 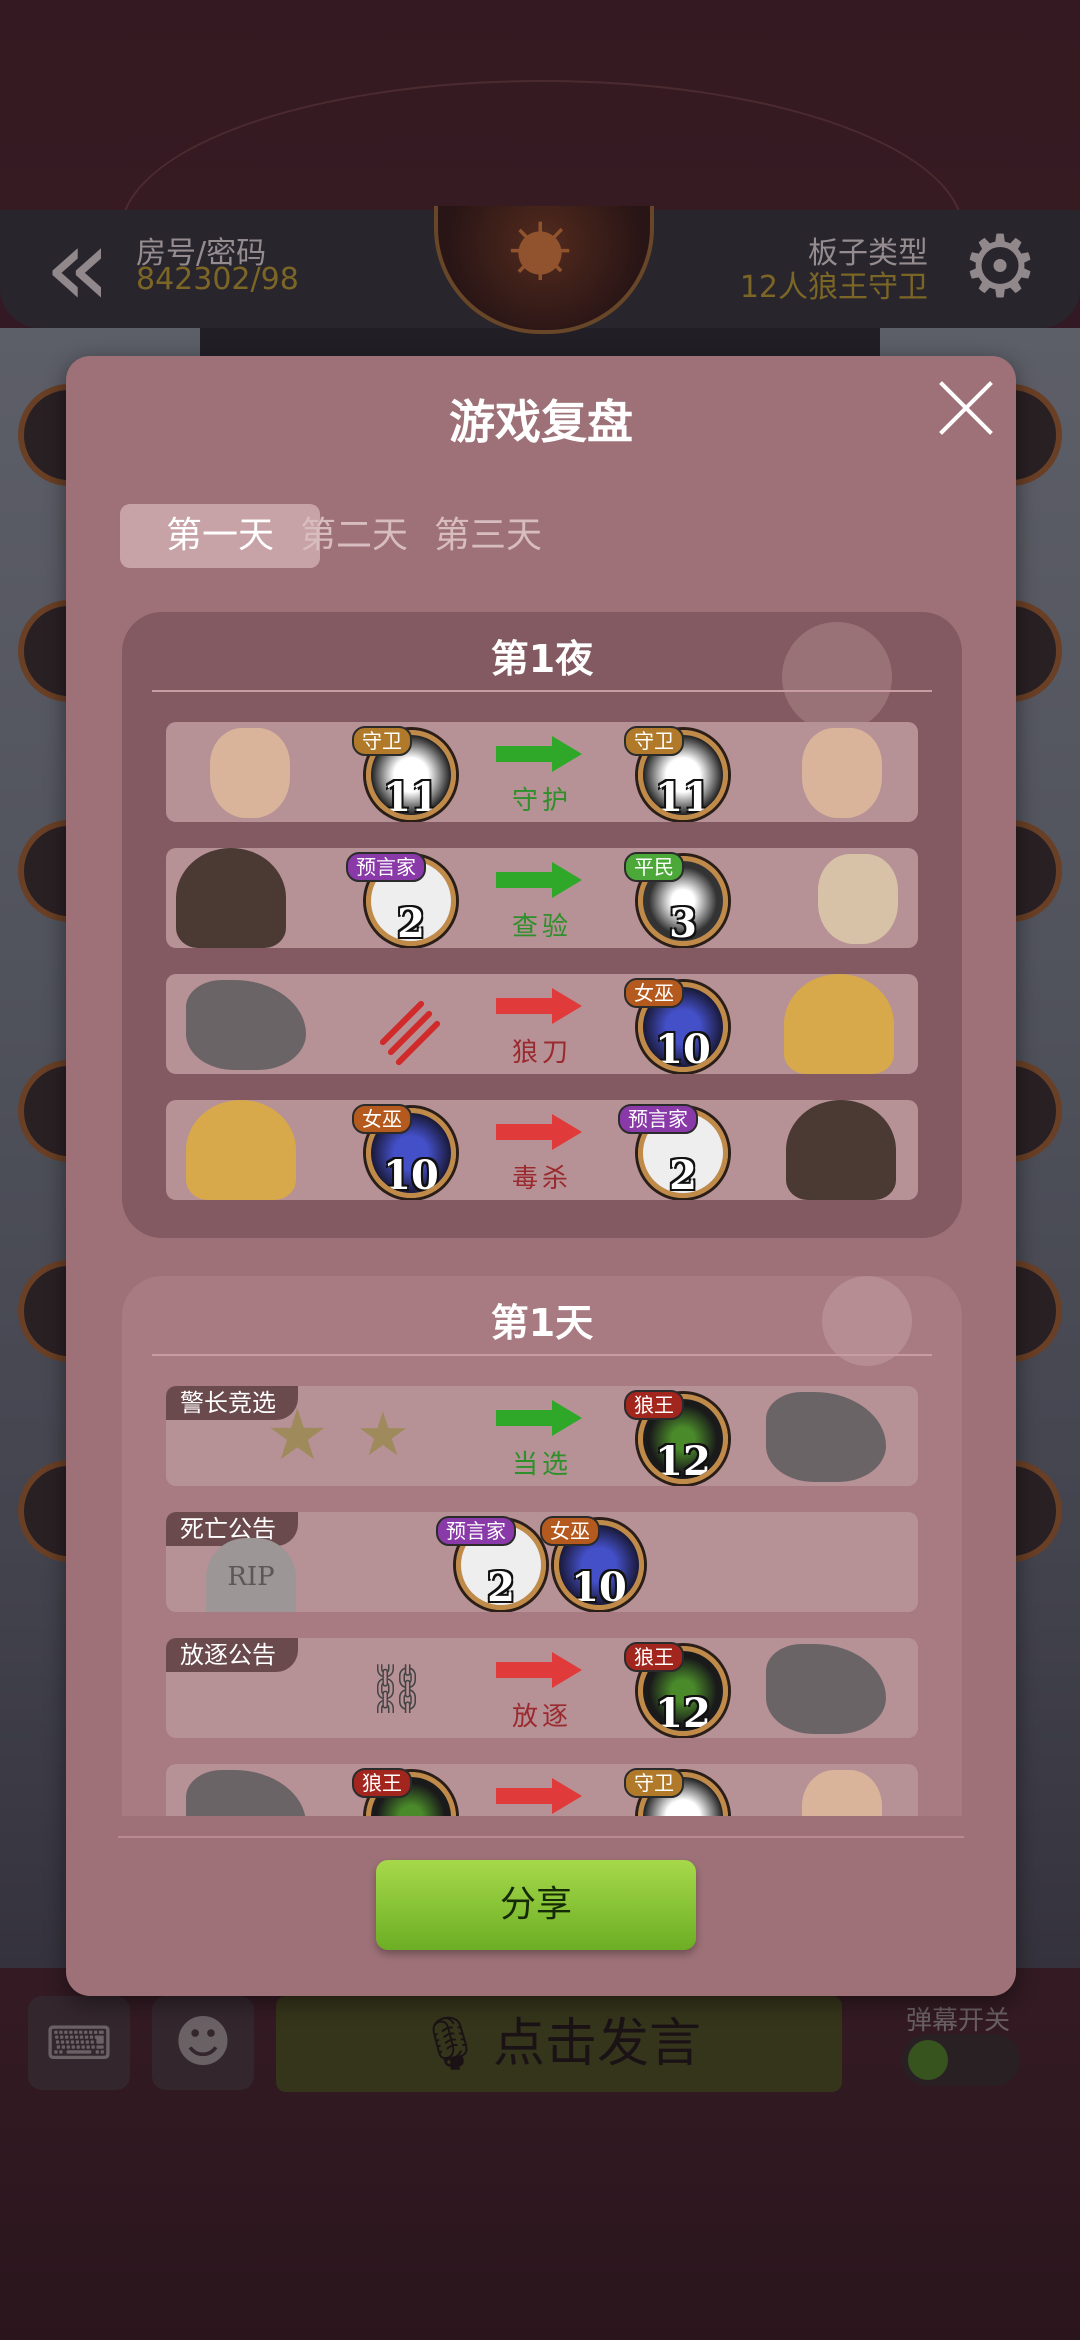 What do you see at coordinates (542, 1323) in the screenshot?
I see `day-title: 第1天` at bounding box center [542, 1323].